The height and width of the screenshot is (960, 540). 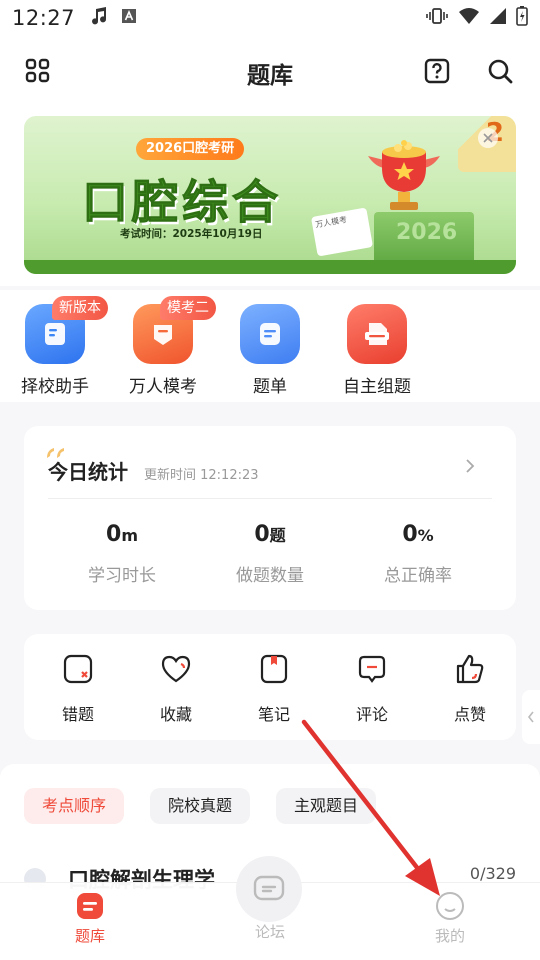 I want to click on action-row: 错题 收藏 笔记 评论 点赞, so click(x=270, y=687).